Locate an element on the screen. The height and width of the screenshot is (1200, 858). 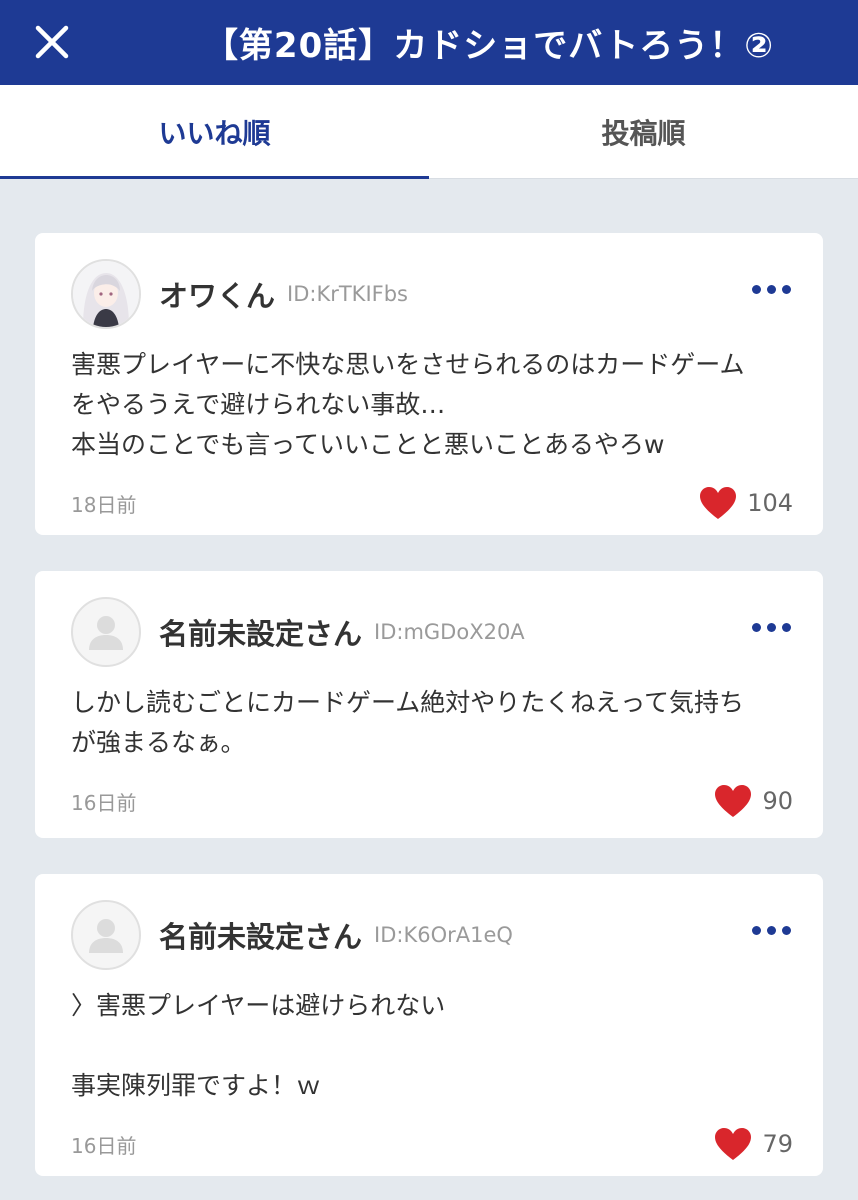
sort-tabs: いいね順 投稿順 is located at coordinates (429, 132).